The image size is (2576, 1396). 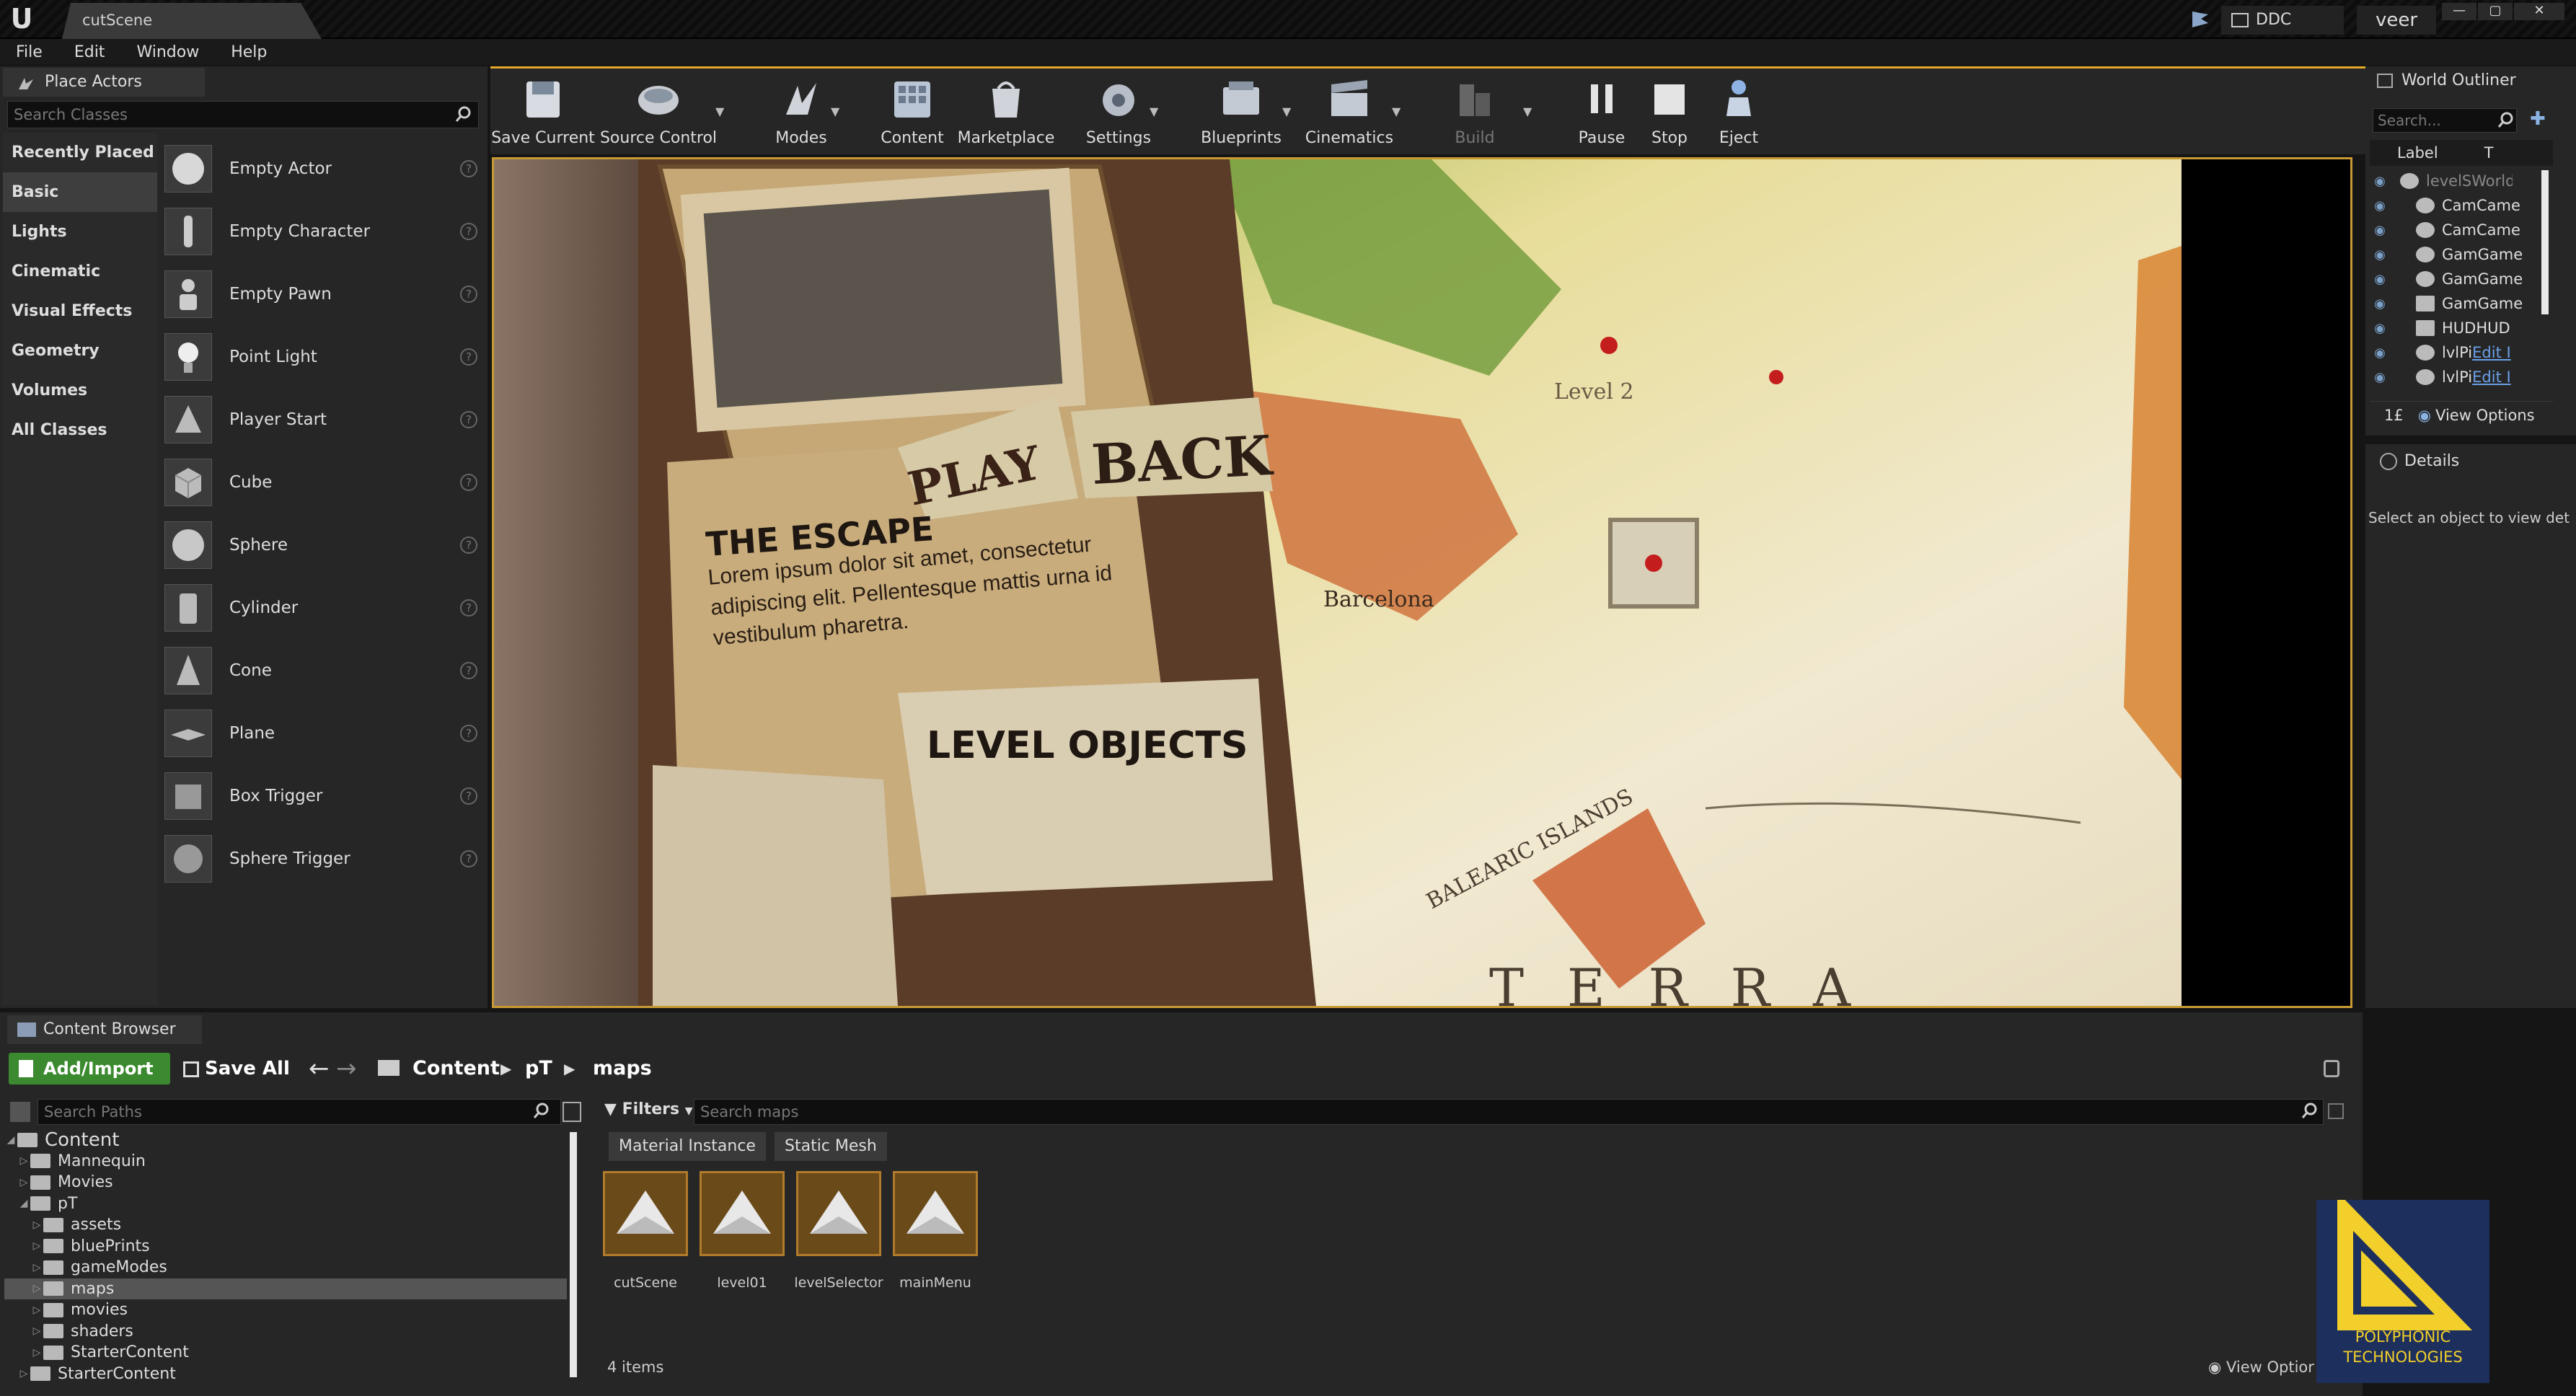 What do you see at coordinates (167, 52) in the screenshot?
I see `menu-window: Window` at bounding box center [167, 52].